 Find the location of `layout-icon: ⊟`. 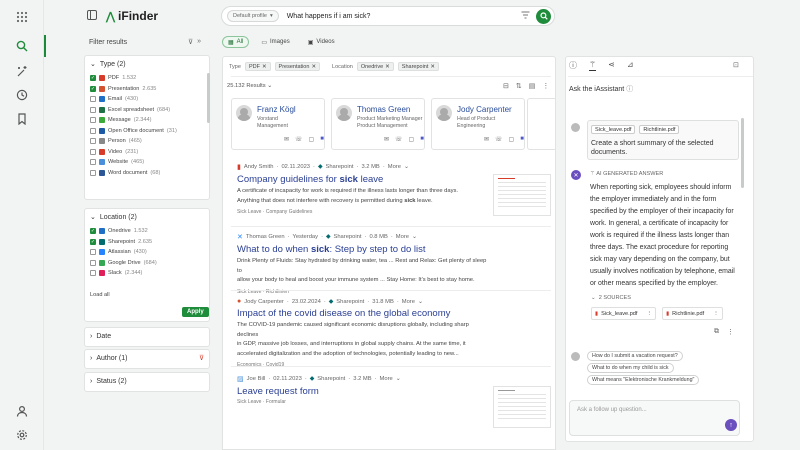

layout-icon: ⊟ is located at coordinates (506, 86).